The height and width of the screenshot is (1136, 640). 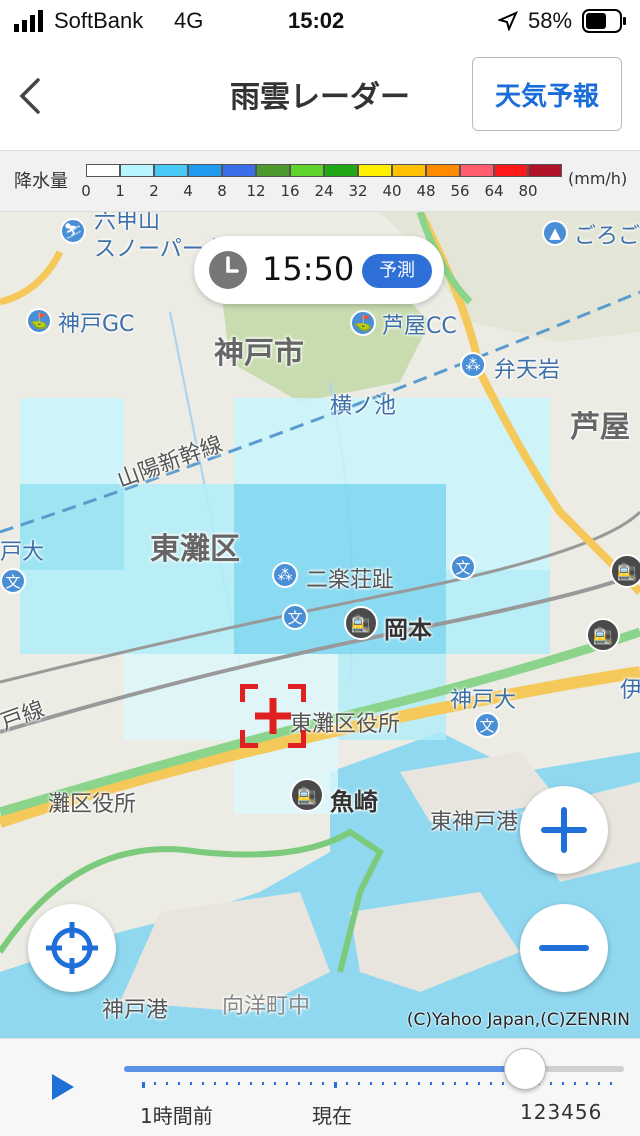 I want to click on forecast-badge: 予測, so click(x=397, y=271).